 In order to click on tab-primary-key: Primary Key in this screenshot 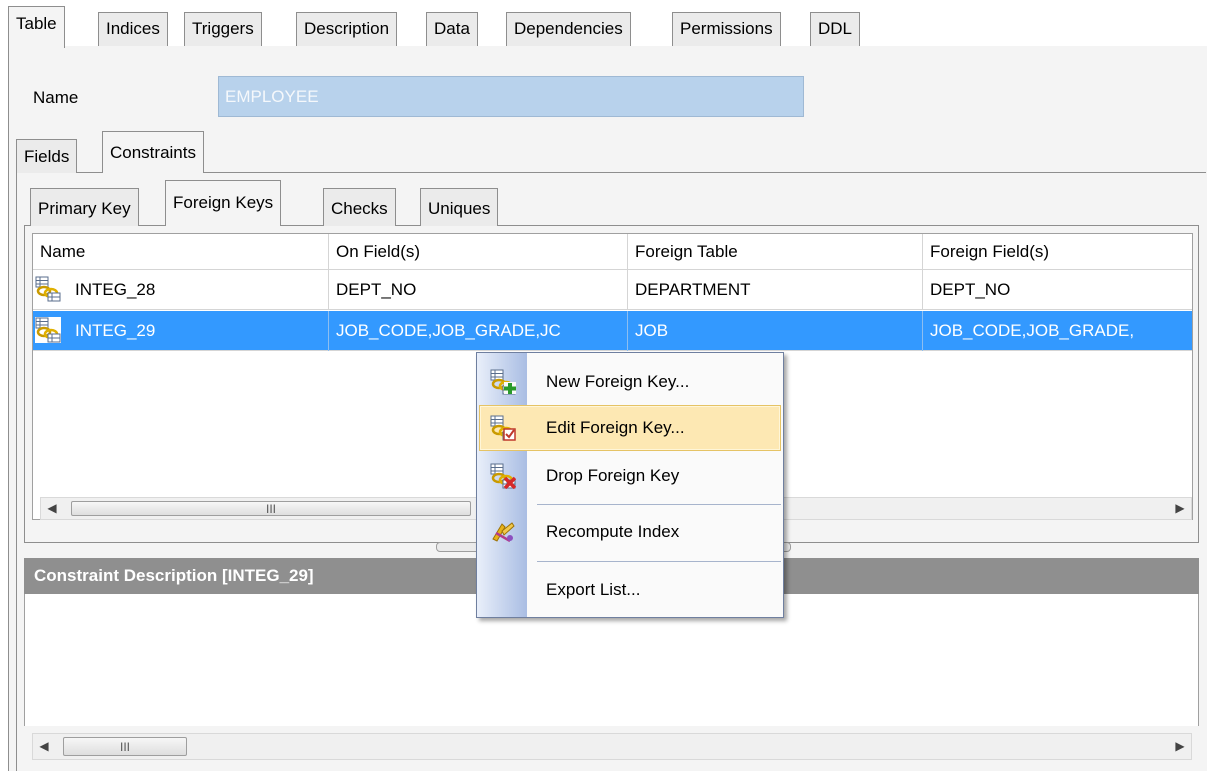, I will do `click(84, 207)`.